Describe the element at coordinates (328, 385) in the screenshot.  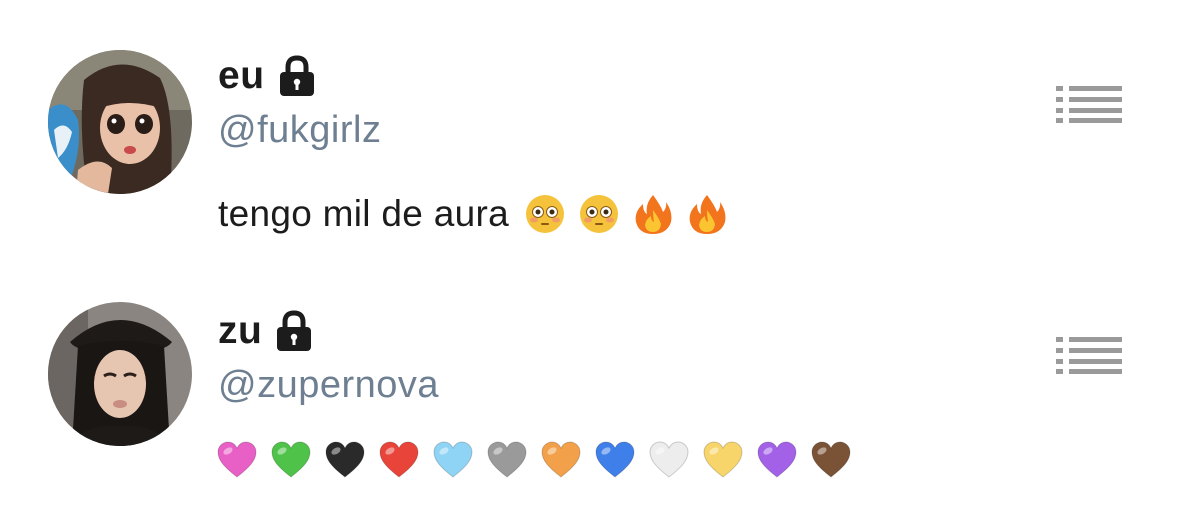
I see `handle: @zupernova` at that location.